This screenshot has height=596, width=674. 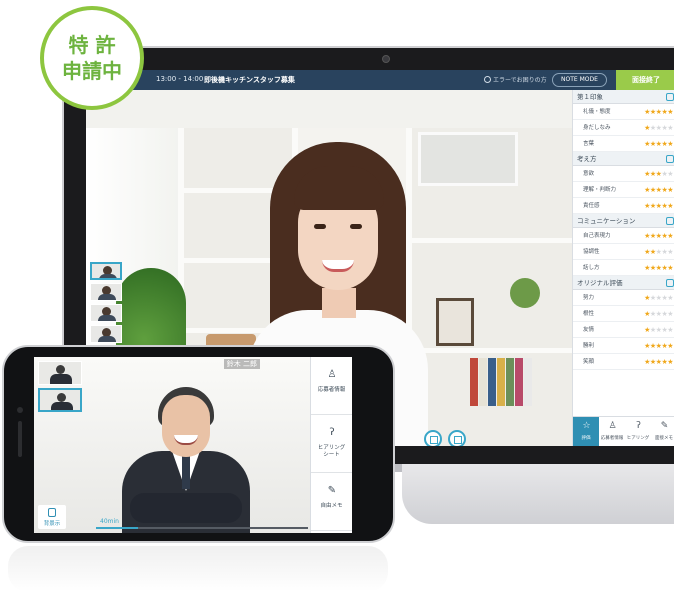 I want to click on panel-tab: ʔ ヒアリング, so click(x=638, y=431).